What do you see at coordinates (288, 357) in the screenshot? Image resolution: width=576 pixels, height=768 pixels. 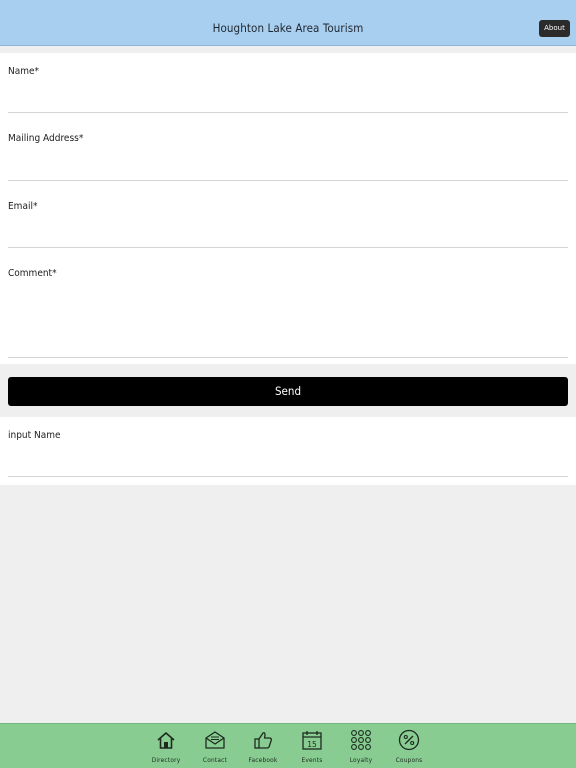 I see `comment-field-underline` at bounding box center [288, 357].